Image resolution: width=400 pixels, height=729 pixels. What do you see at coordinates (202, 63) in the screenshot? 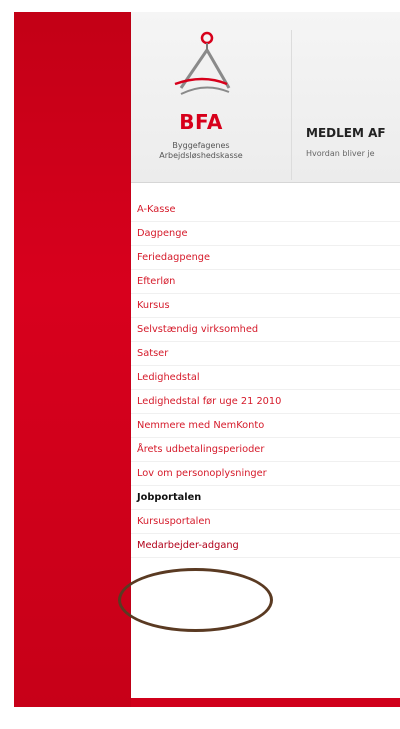
I see `bfa-compass-logo-icon` at bounding box center [202, 63].